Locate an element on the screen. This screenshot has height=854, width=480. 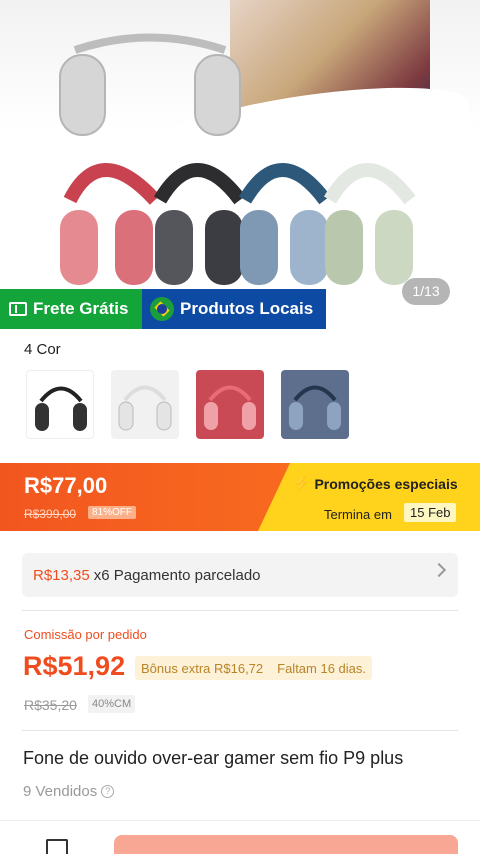
sold-text: 9 Vendidos is located at coordinates (60, 791).